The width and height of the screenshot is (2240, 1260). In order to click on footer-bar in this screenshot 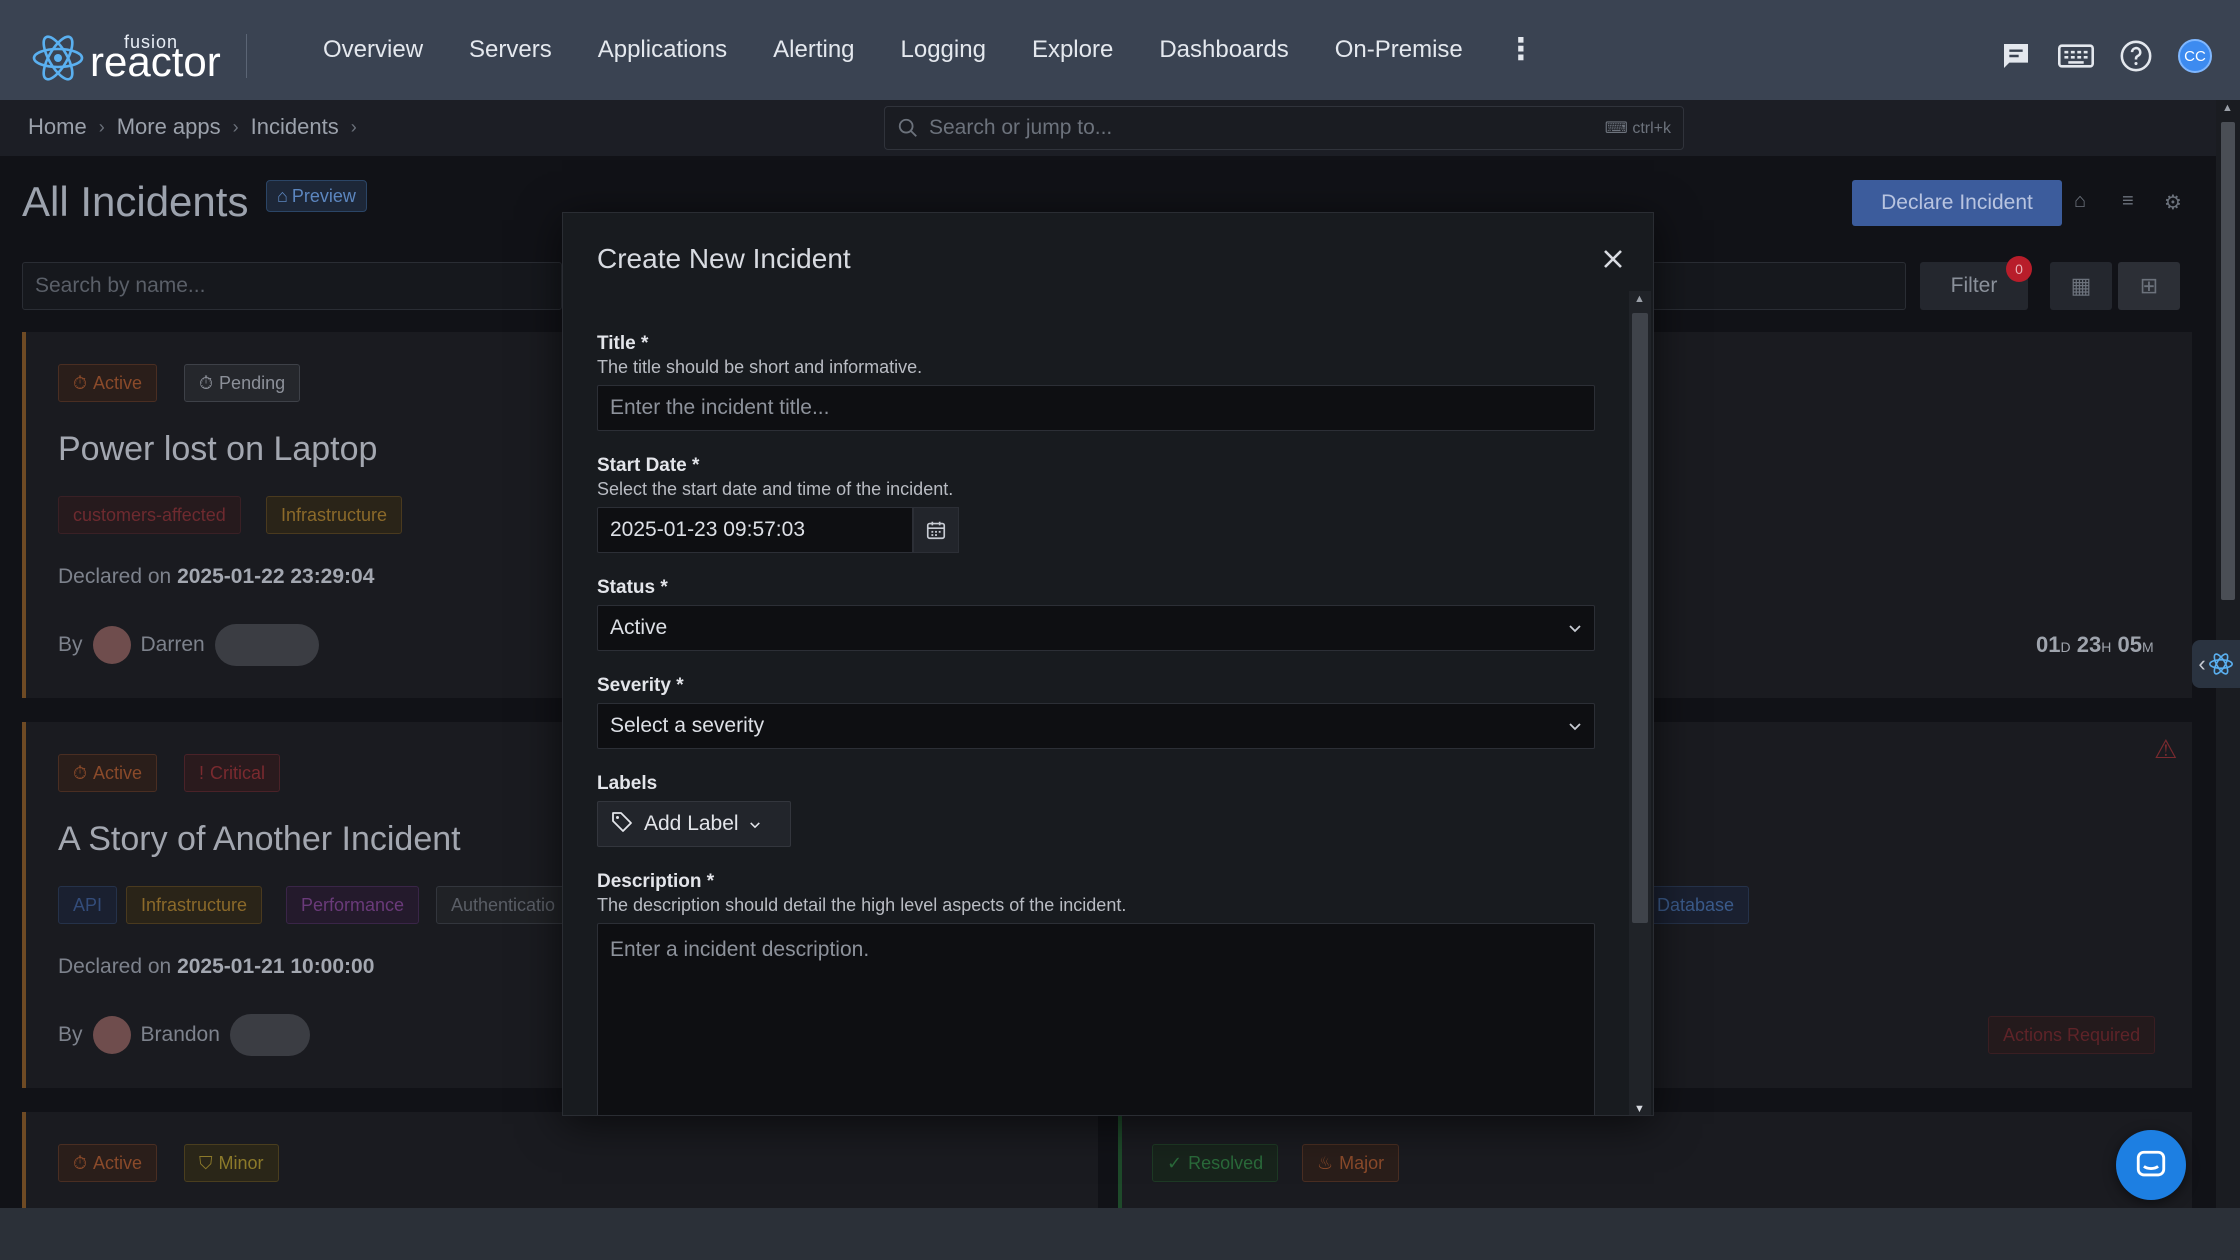, I will do `click(1120, 1234)`.